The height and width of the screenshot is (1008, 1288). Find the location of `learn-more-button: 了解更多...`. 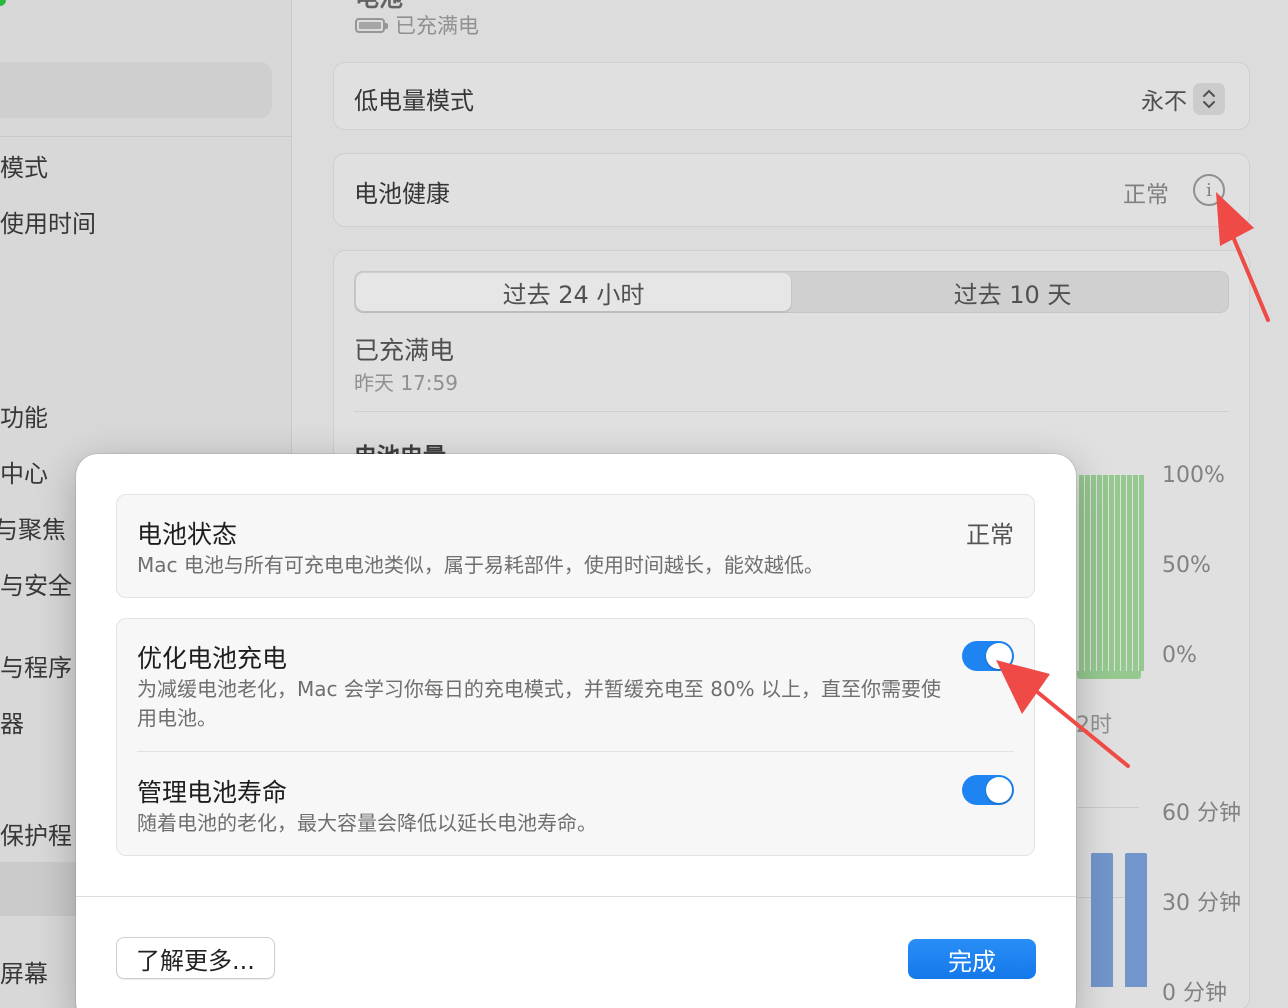

learn-more-button: 了解更多... is located at coordinates (195, 958).